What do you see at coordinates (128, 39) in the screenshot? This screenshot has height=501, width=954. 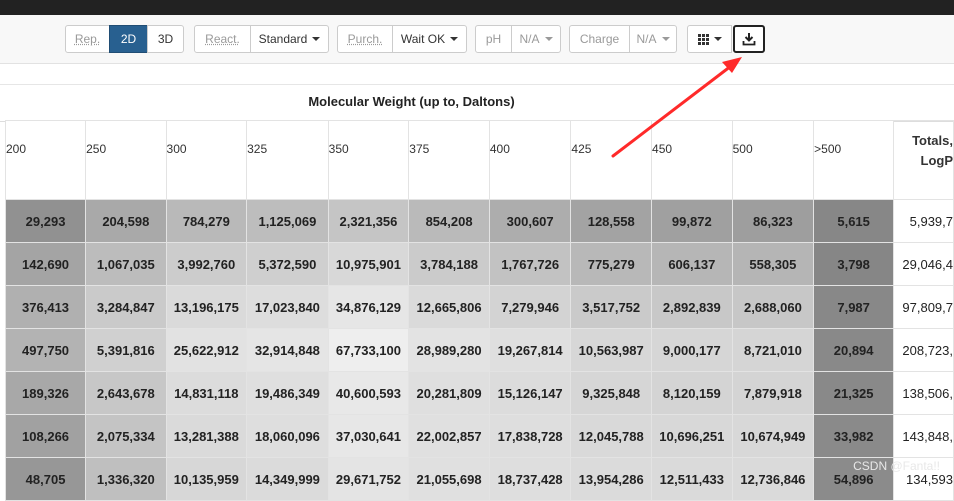 I see `2d-button: 2D` at bounding box center [128, 39].